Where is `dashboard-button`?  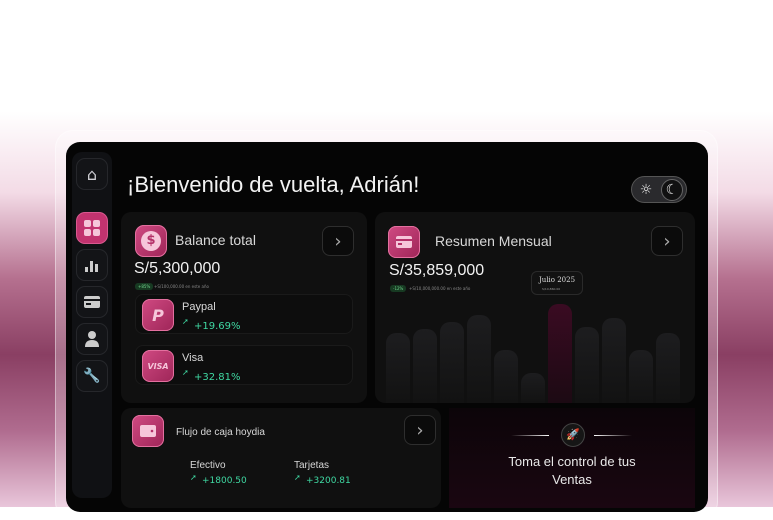
dashboard-button is located at coordinates (92, 228).